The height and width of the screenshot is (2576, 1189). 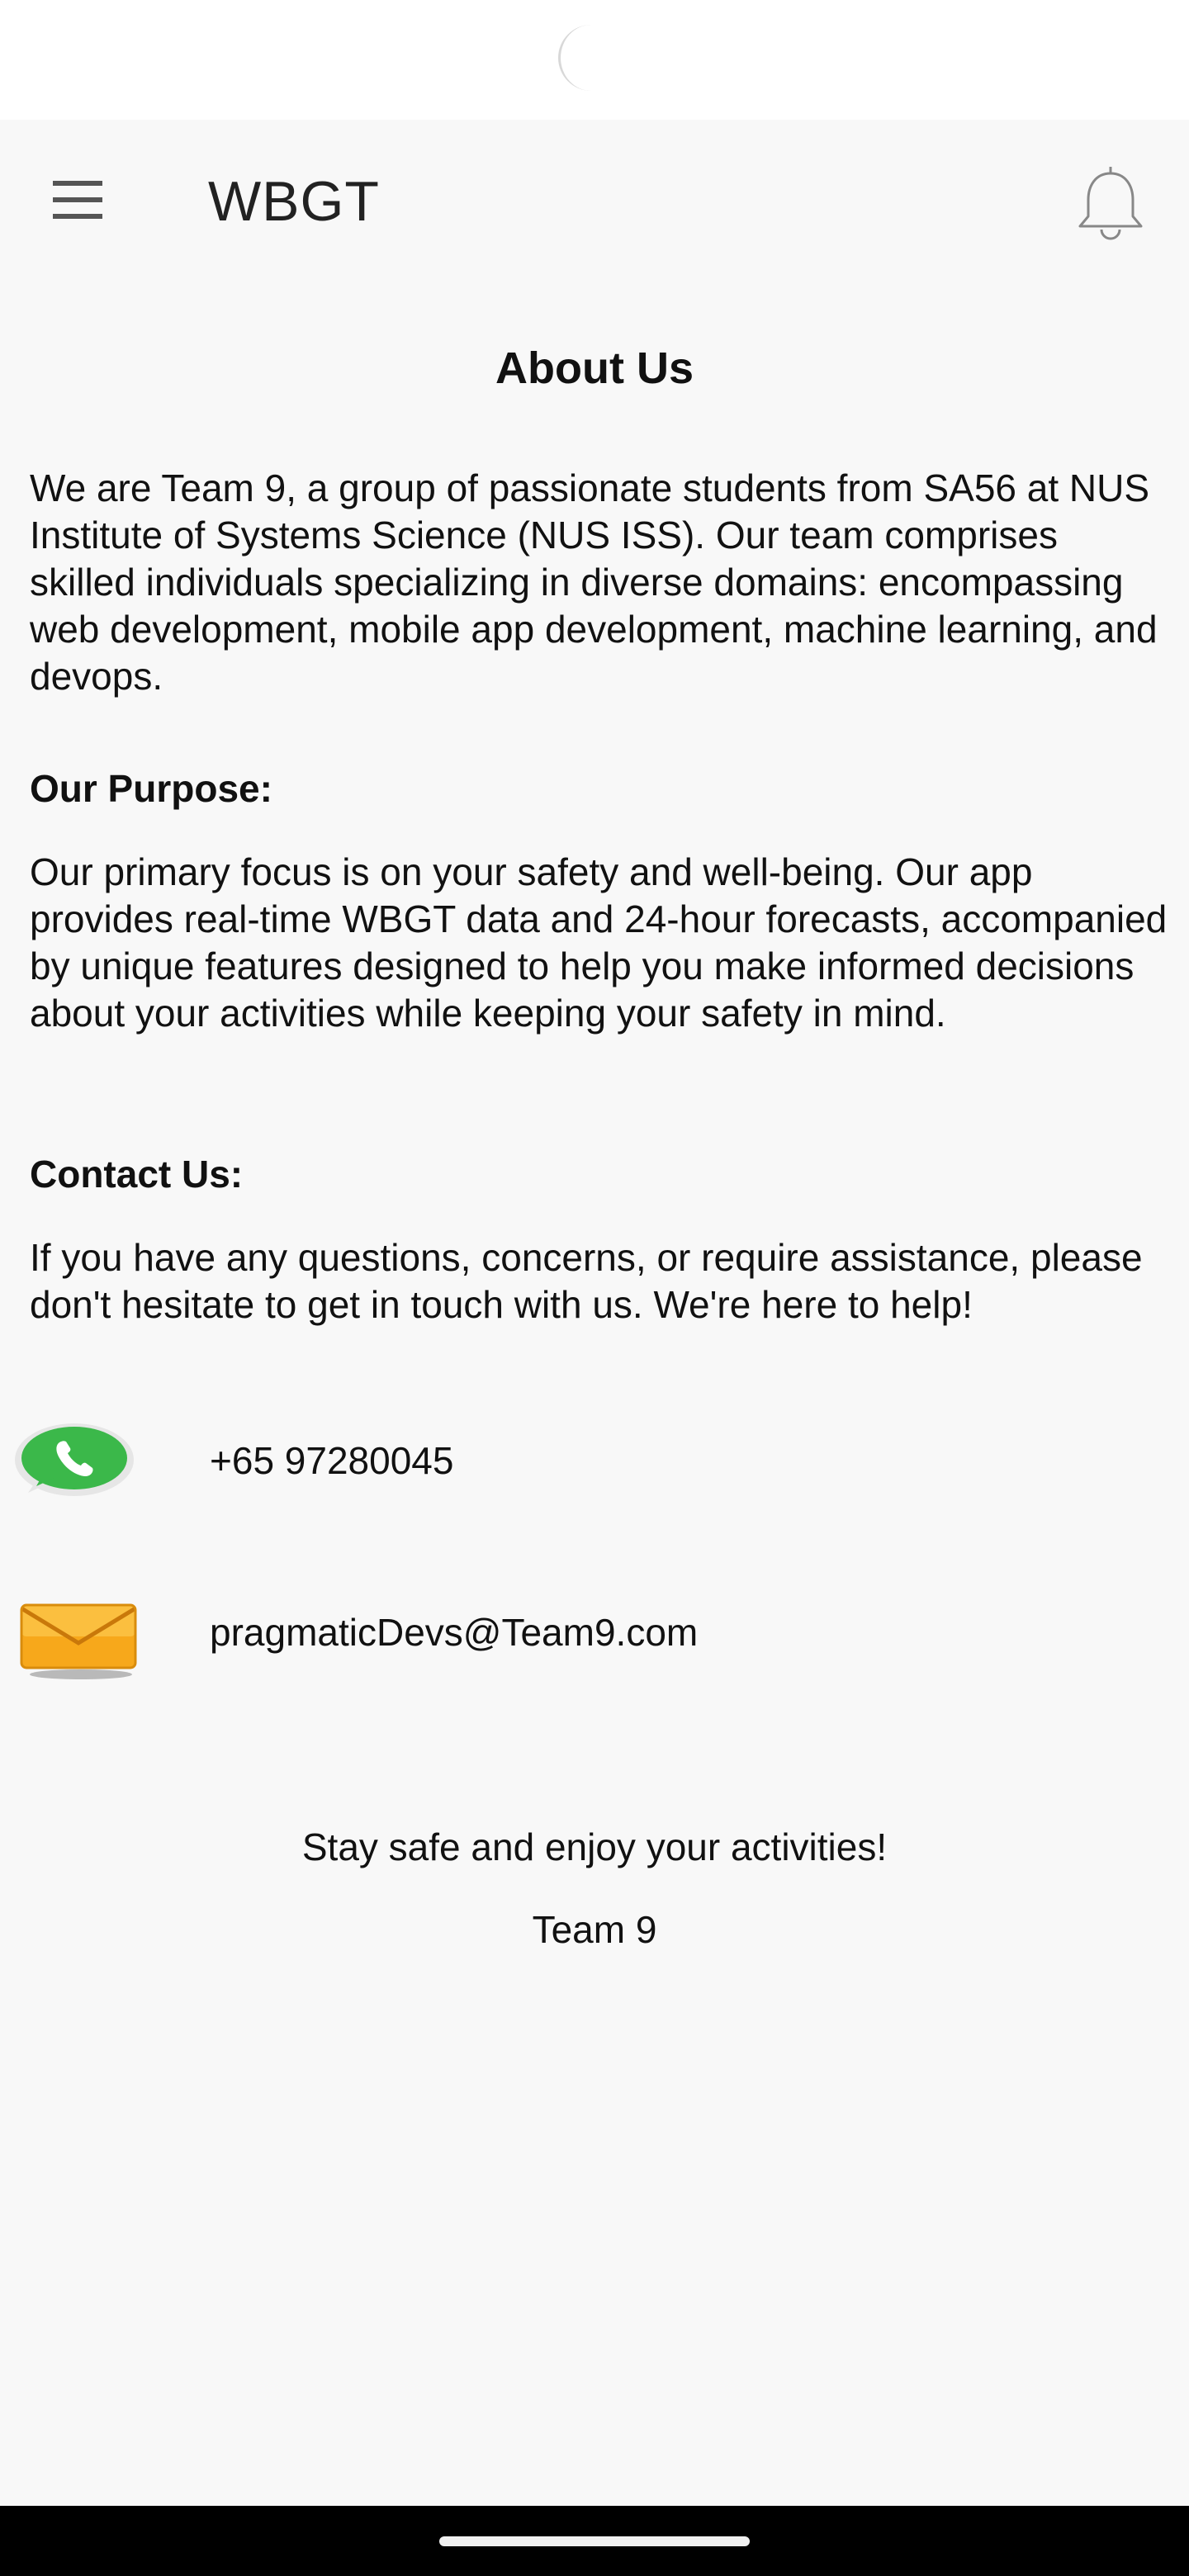 I want to click on email-address: pragmaticDevs@Team9.com, so click(x=454, y=1632).